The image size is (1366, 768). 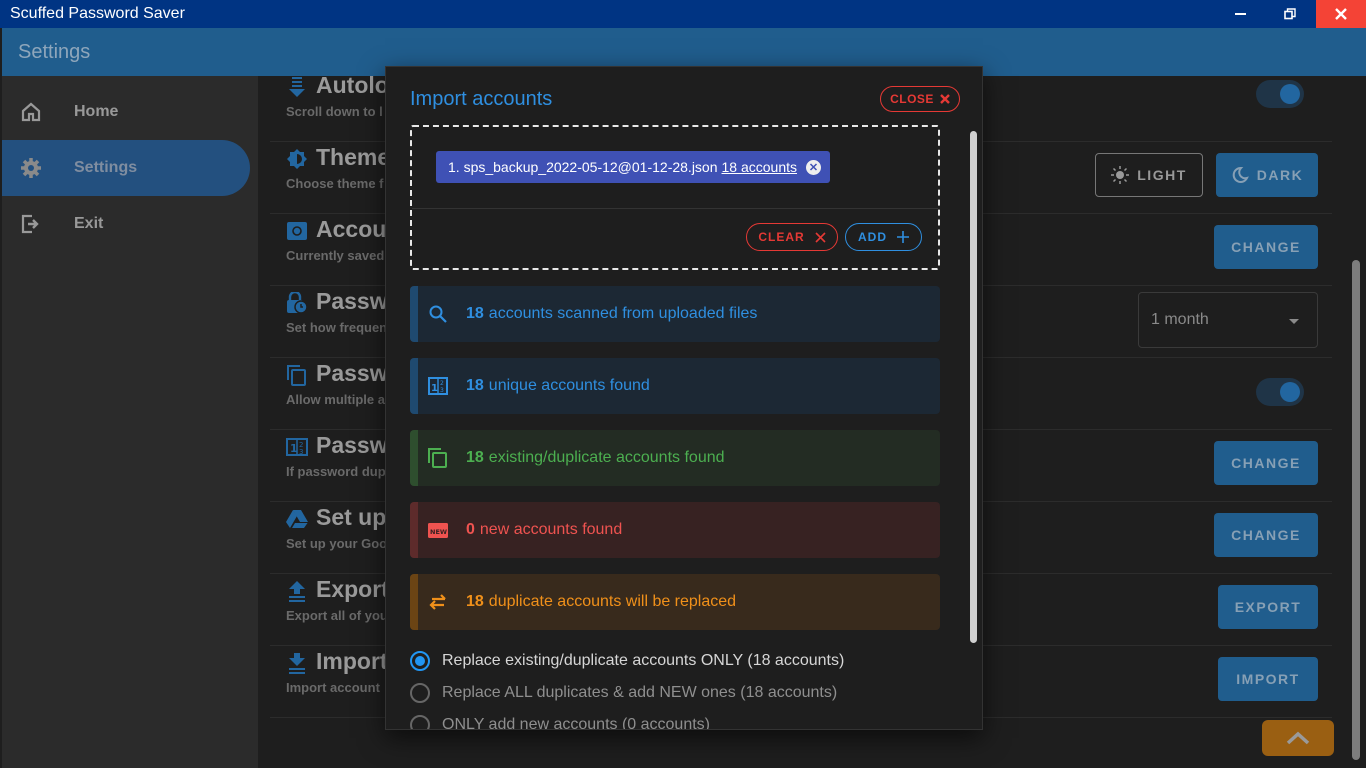 What do you see at coordinates (31, 112) in the screenshot?
I see `home-icon` at bounding box center [31, 112].